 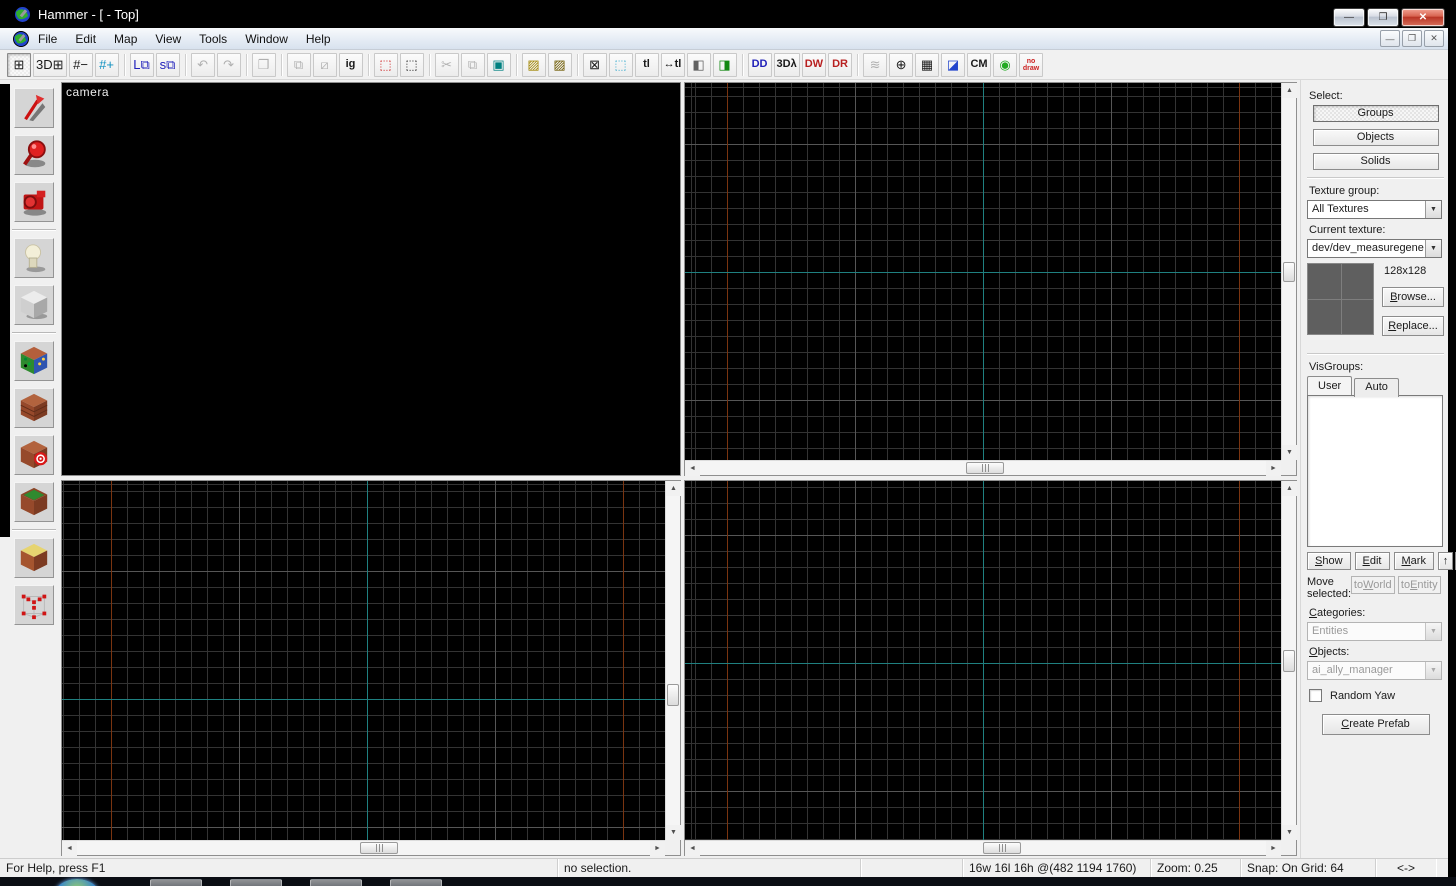 I want to click on dropdown-arrow-icon: ▼, so click(x=1433, y=248).